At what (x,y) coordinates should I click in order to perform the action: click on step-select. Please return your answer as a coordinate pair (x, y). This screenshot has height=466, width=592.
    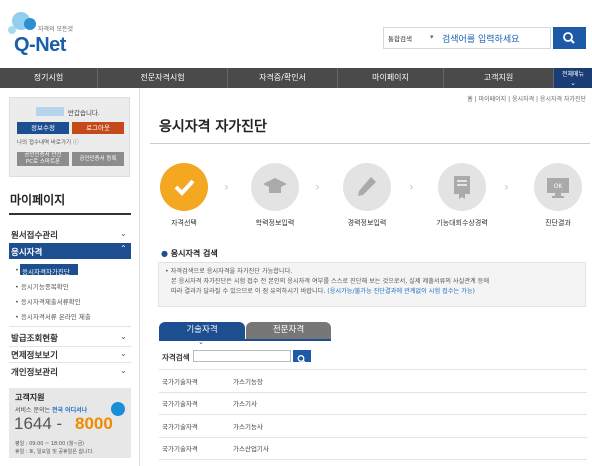
    Looking at the image, I should click on (184, 187).